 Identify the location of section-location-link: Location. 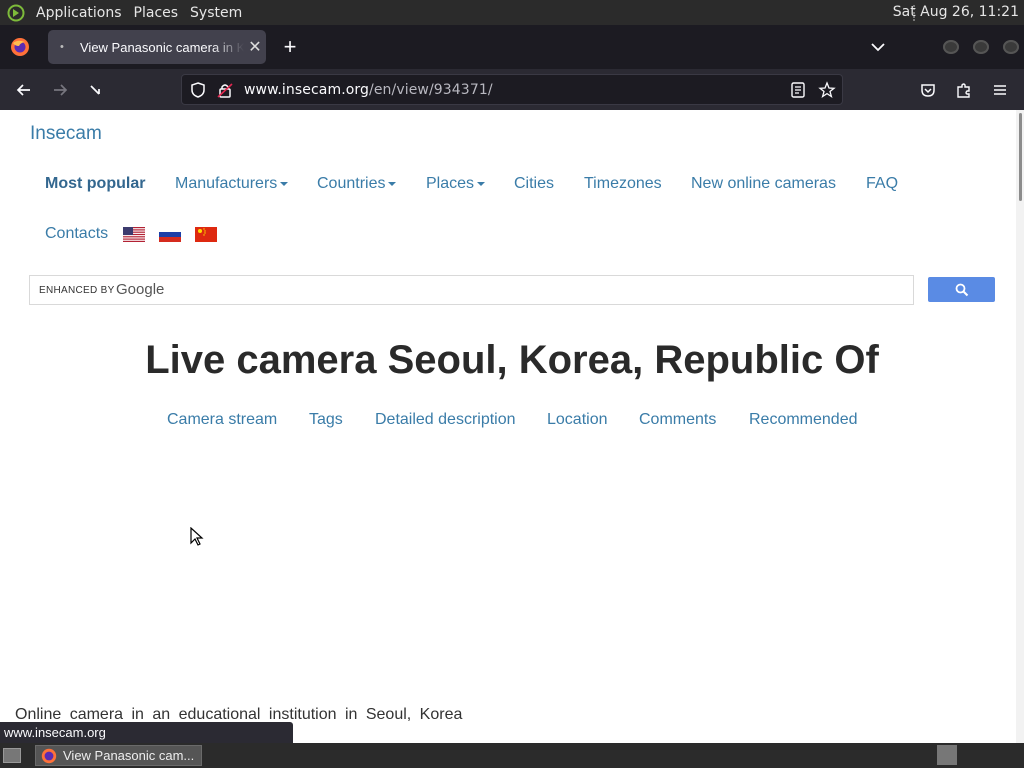
(577, 420).